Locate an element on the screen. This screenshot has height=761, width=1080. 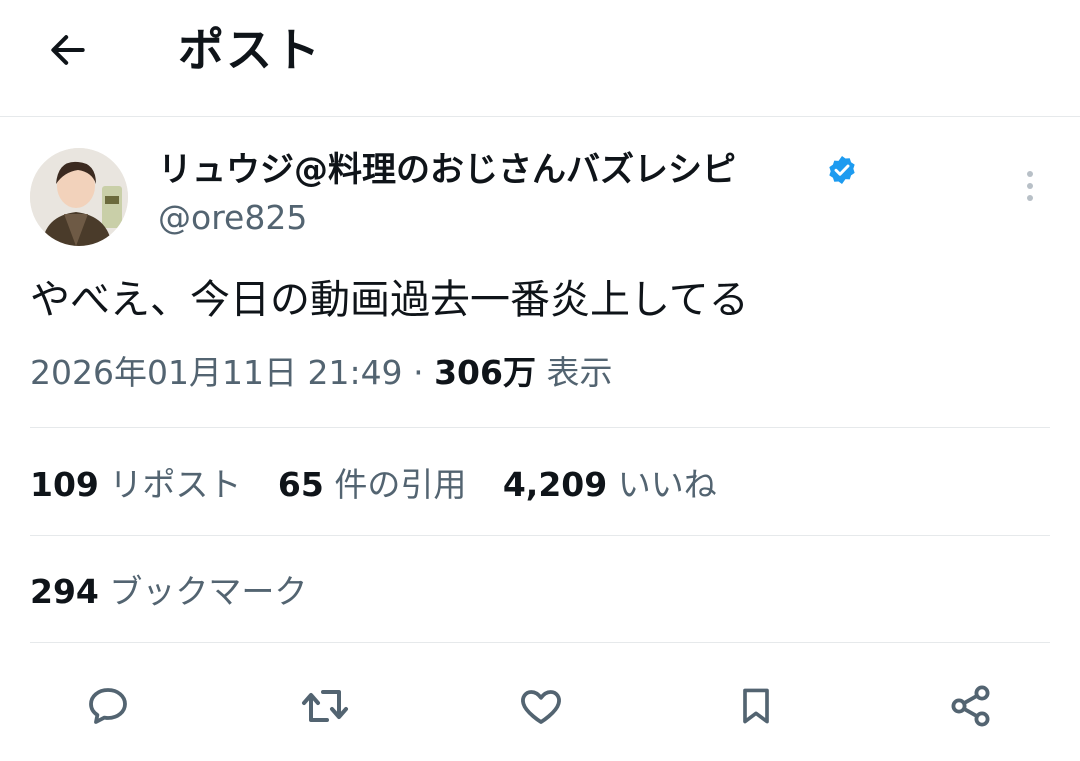
avatar is located at coordinates (79, 197).